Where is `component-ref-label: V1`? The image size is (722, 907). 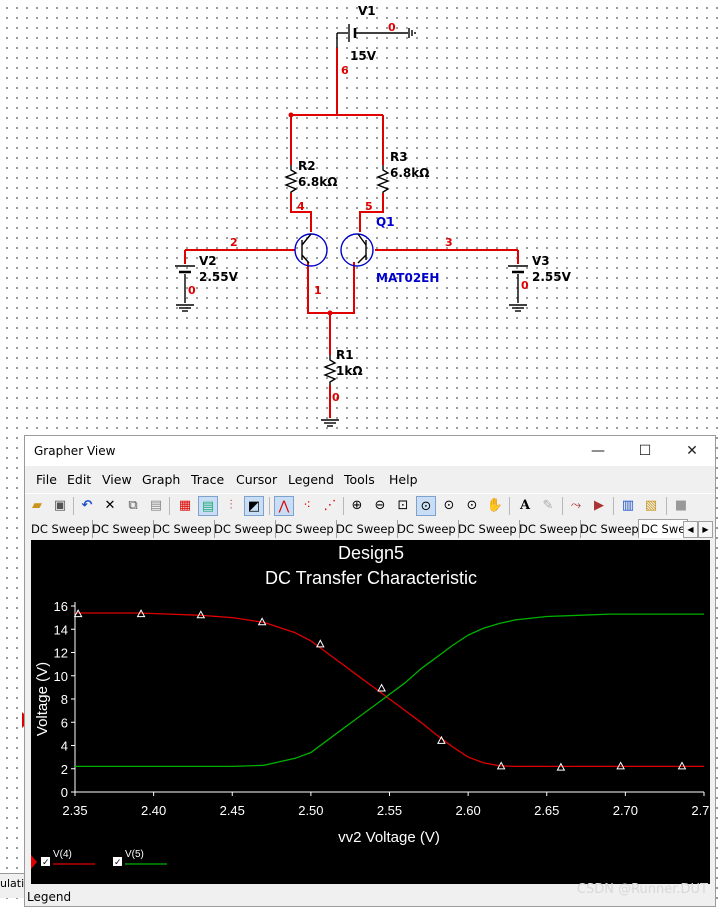 component-ref-label: V1 is located at coordinates (367, 11).